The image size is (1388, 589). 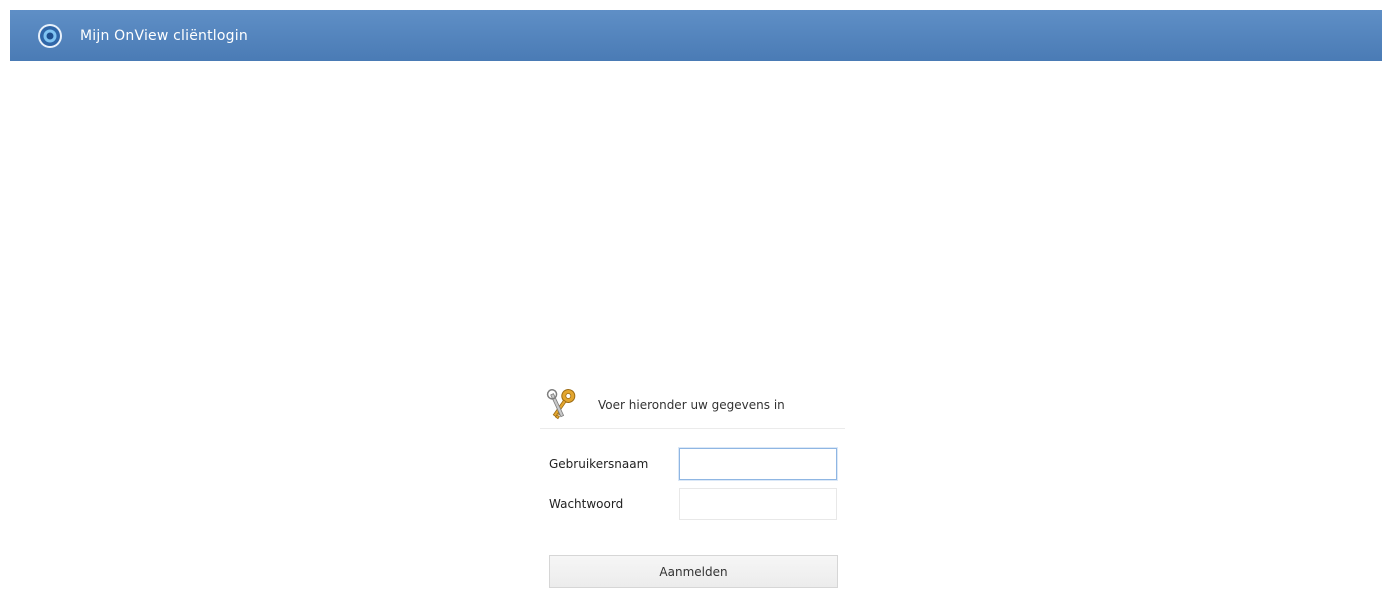 I want to click on onview-logo-icon, so click(x=50, y=36).